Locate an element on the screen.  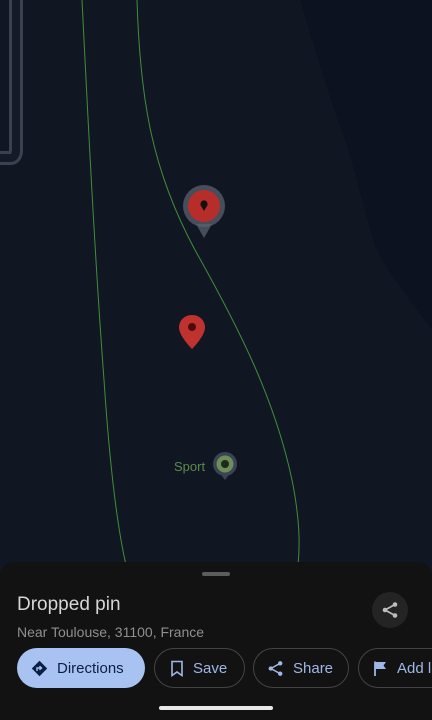
poi-label-sport: Sport is located at coordinates (189, 466).